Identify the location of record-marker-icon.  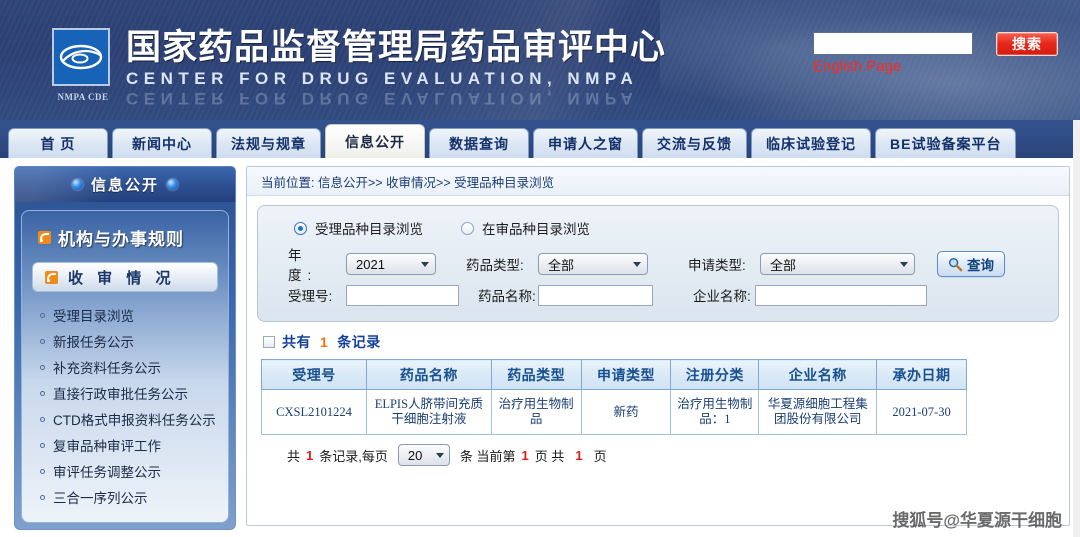
(269, 342).